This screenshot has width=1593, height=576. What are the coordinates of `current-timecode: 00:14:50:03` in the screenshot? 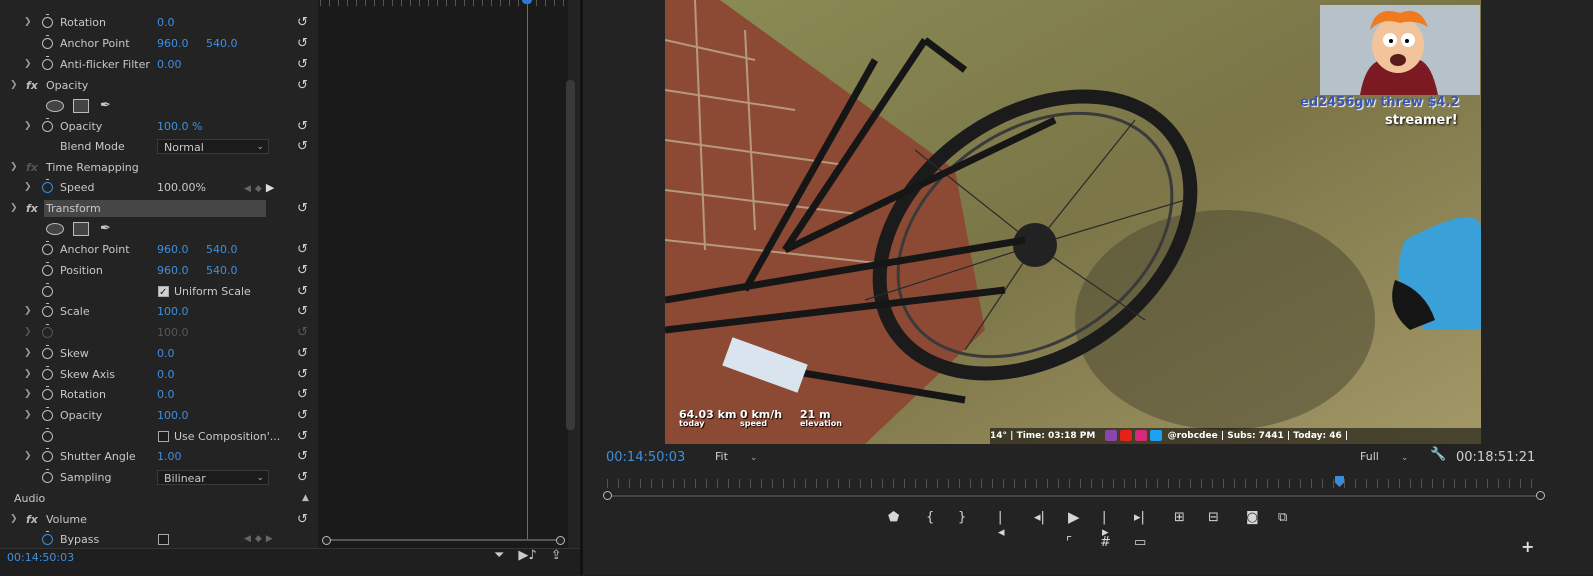 It's located at (40, 557).